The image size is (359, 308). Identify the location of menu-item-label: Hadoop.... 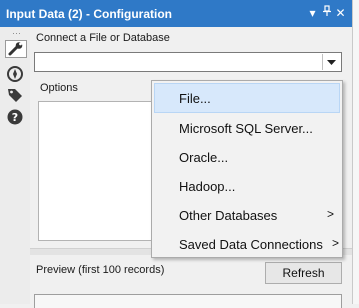
(207, 186).